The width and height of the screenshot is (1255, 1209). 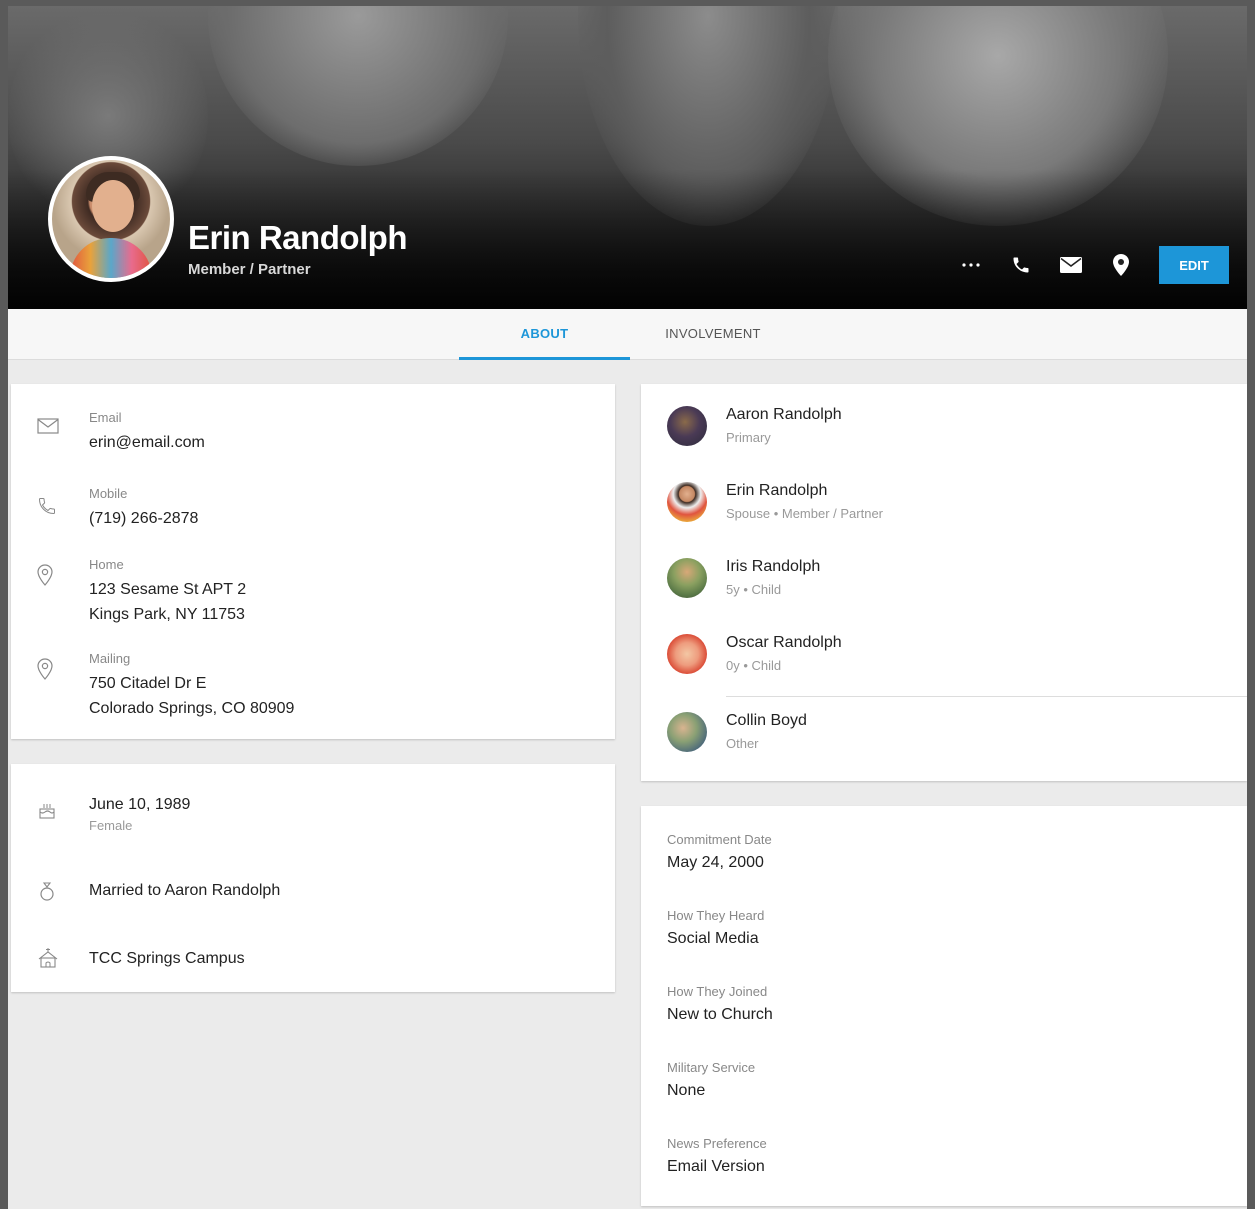 What do you see at coordinates (715, 862) in the screenshot?
I see `field-value: May 24, 2000` at bounding box center [715, 862].